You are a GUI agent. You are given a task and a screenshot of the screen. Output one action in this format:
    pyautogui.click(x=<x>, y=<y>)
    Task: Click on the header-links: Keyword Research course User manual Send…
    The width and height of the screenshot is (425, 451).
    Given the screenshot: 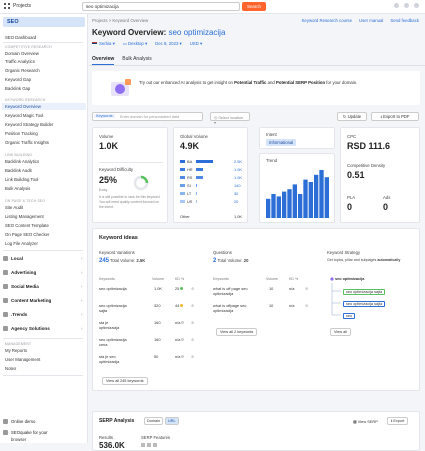 What is the action you would take?
    pyautogui.click(x=360, y=20)
    